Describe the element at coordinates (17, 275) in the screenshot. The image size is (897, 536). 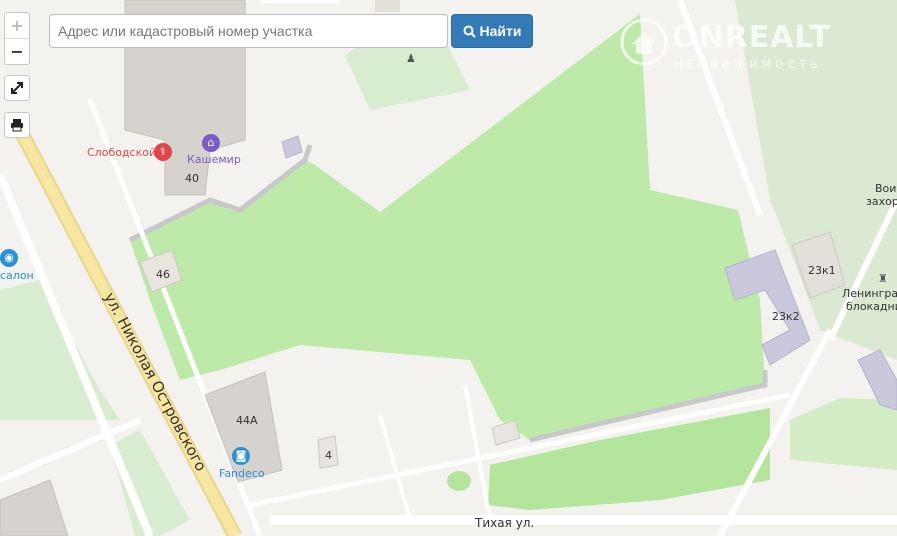
I see `poi-salon: салон` at that location.